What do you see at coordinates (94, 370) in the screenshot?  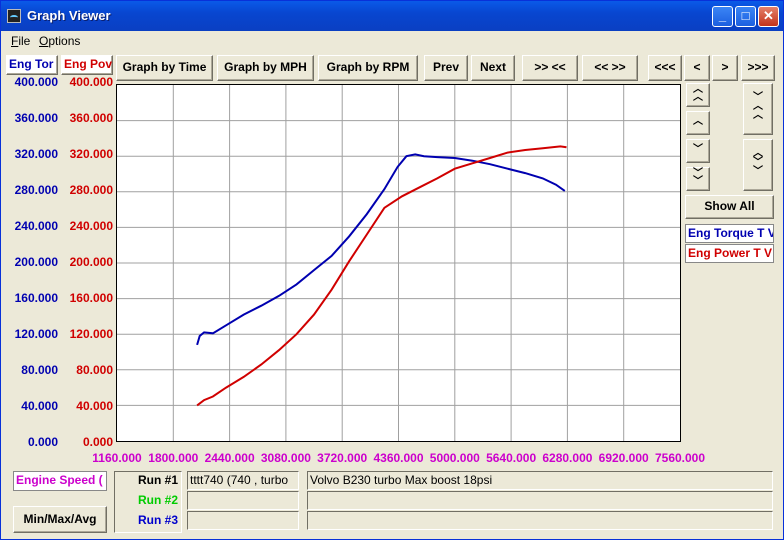 I see `power-tick-label: 80.000` at bounding box center [94, 370].